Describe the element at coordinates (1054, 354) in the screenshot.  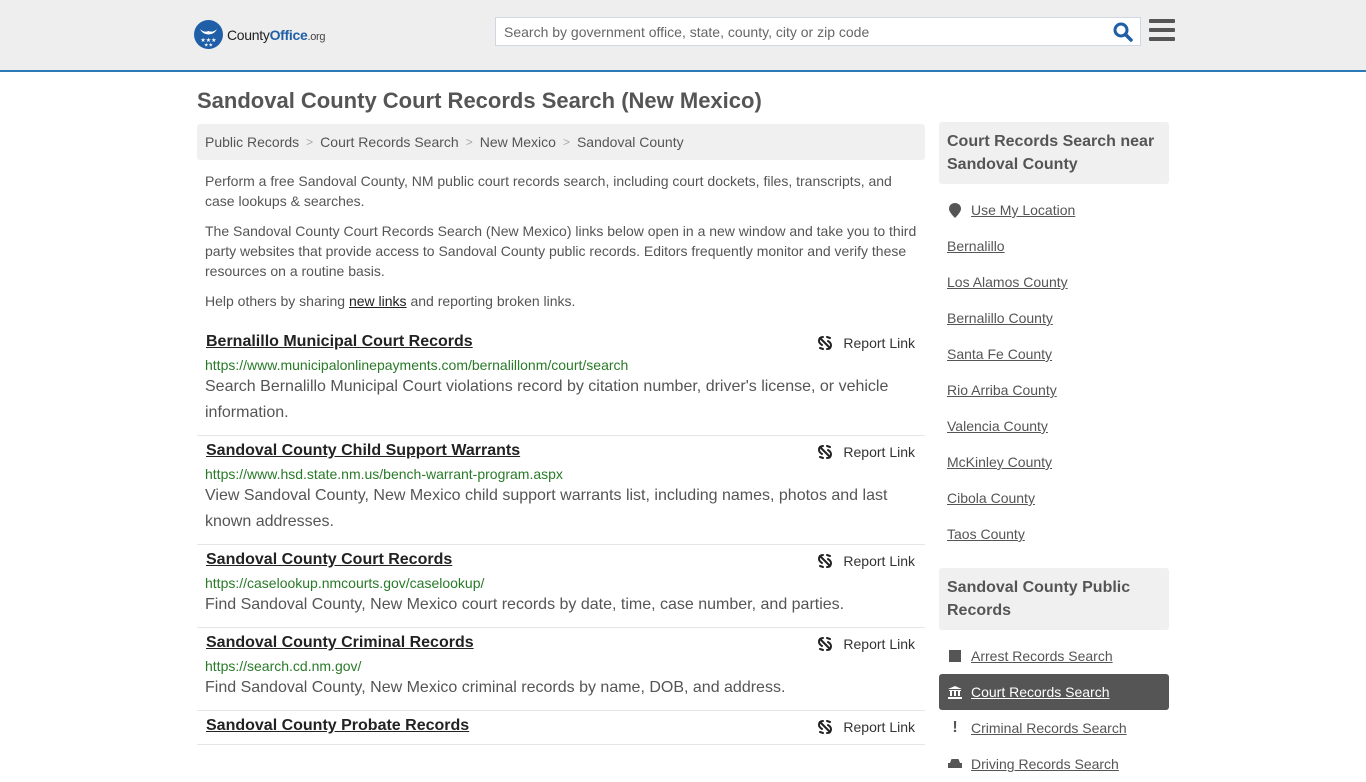
I see `nearby-item: Santa Fe County` at that location.